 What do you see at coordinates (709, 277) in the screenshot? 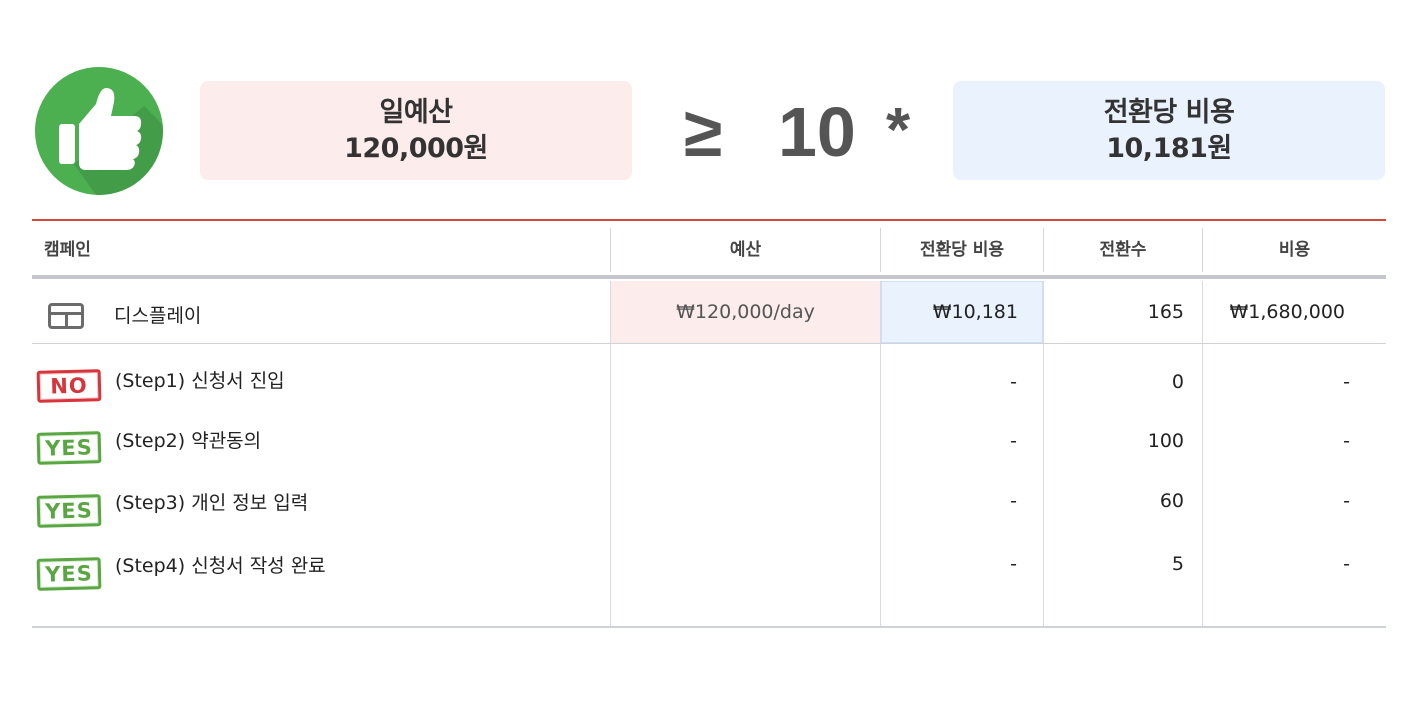
I see `table-header-divider` at bounding box center [709, 277].